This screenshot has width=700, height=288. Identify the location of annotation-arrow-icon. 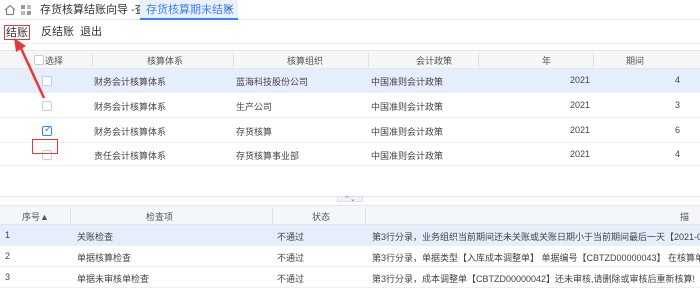
(30, 68).